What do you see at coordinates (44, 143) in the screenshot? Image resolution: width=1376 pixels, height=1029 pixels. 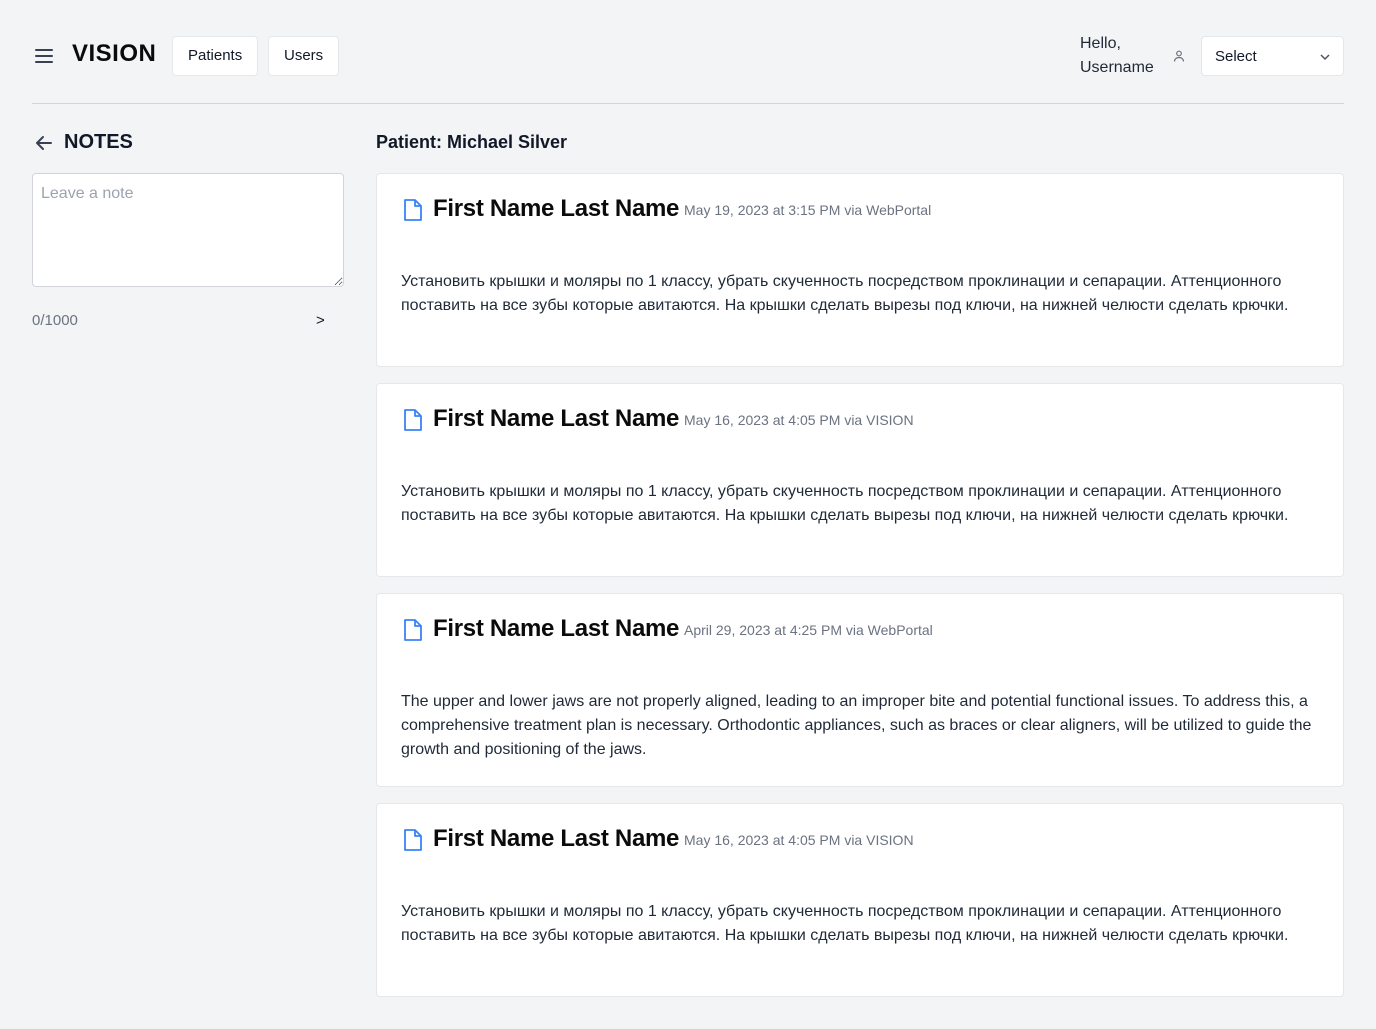 I see `arrow-left-icon` at bounding box center [44, 143].